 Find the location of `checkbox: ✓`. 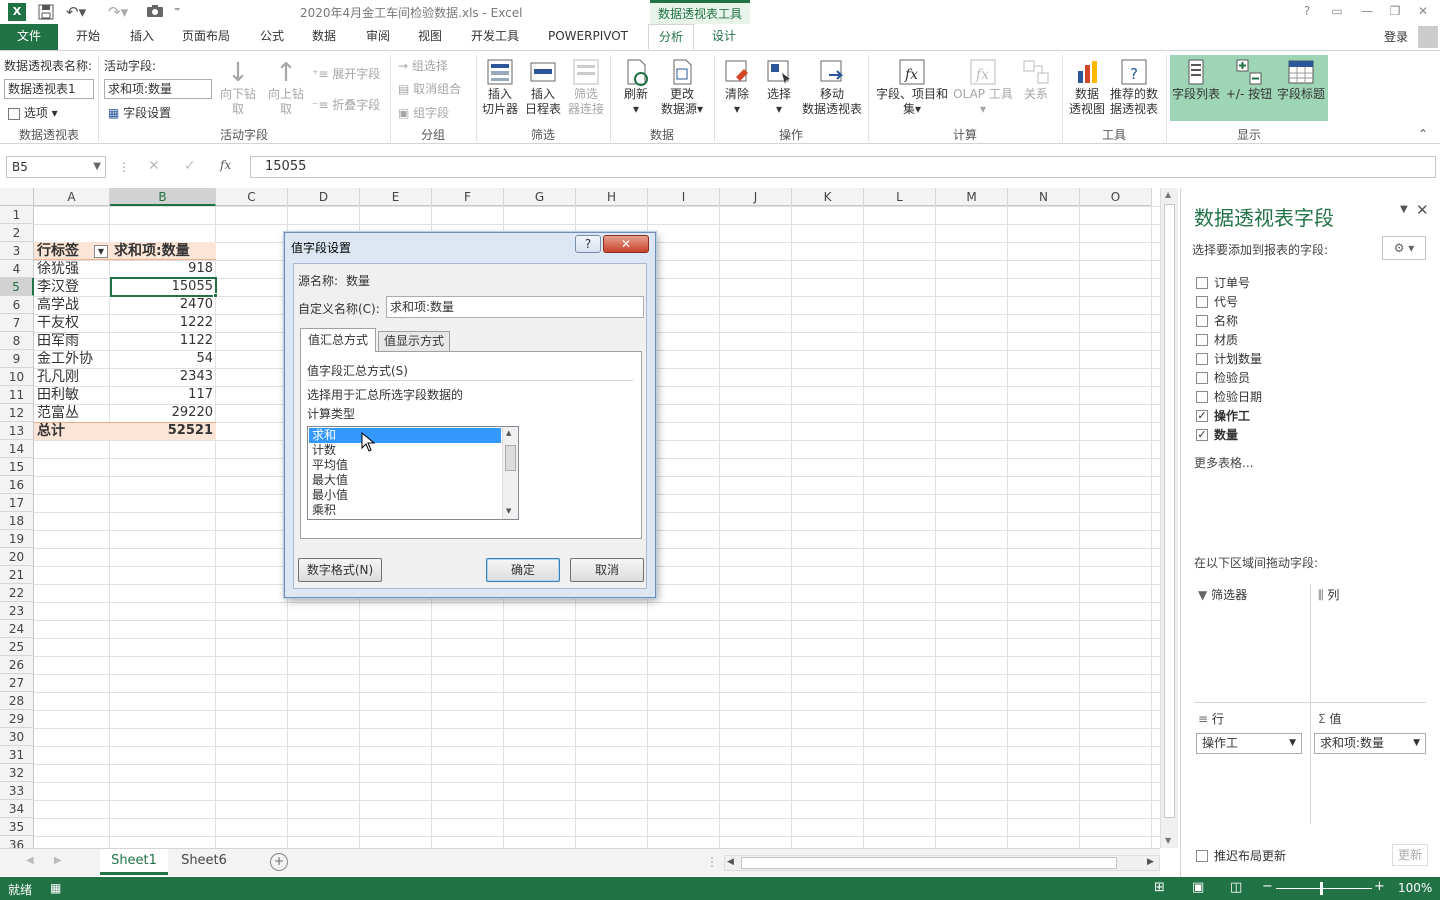

checkbox: ✓ is located at coordinates (1202, 415).